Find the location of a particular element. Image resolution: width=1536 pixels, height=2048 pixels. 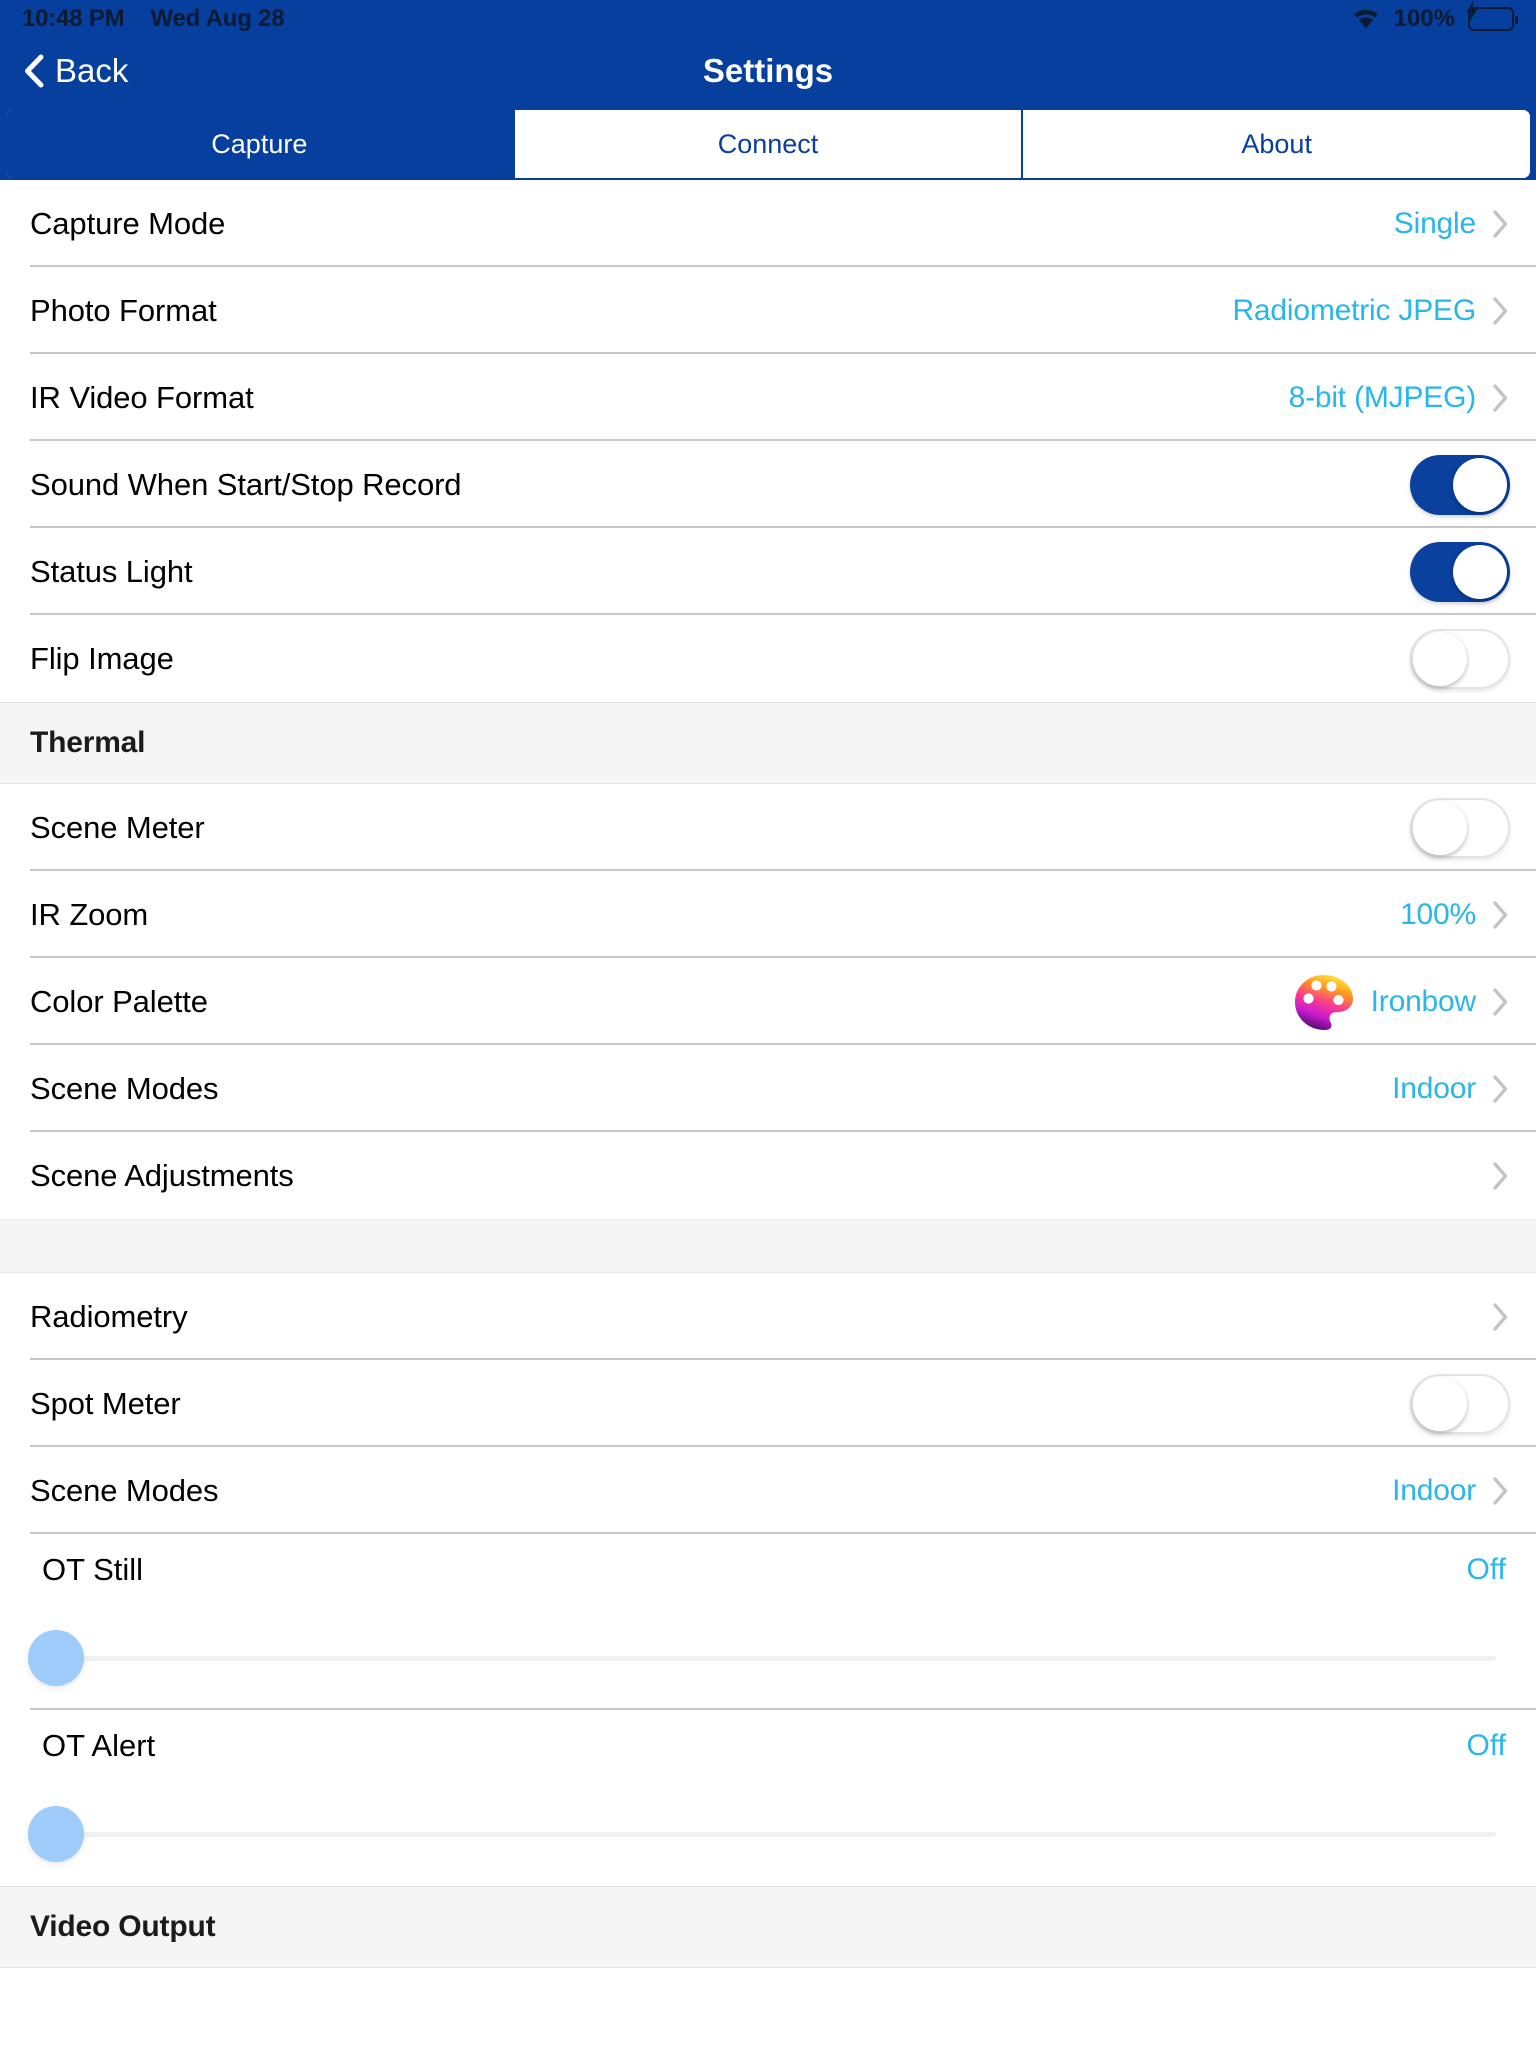

tab-about: About is located at coordinates (1275, 144).